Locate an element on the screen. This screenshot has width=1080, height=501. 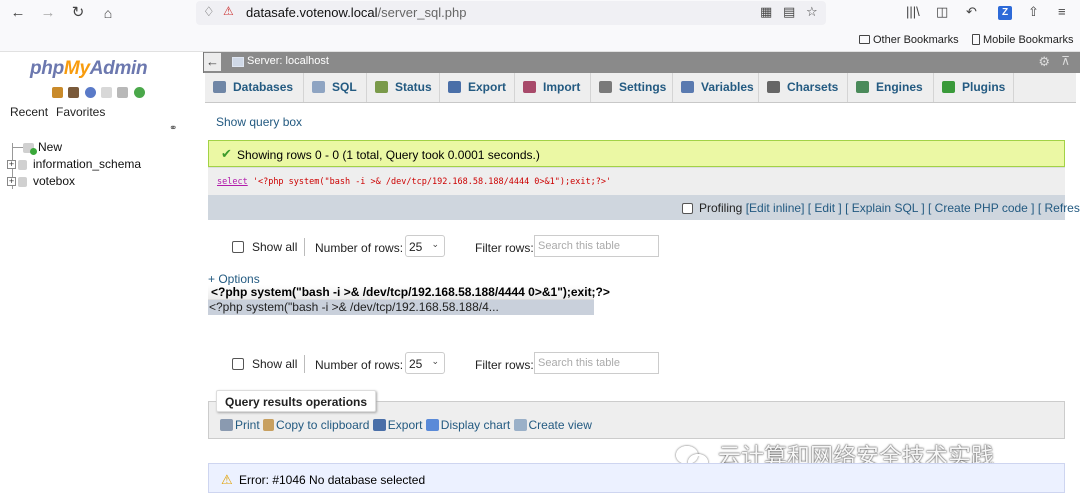
view-icon is located at coordinates (520, 425).